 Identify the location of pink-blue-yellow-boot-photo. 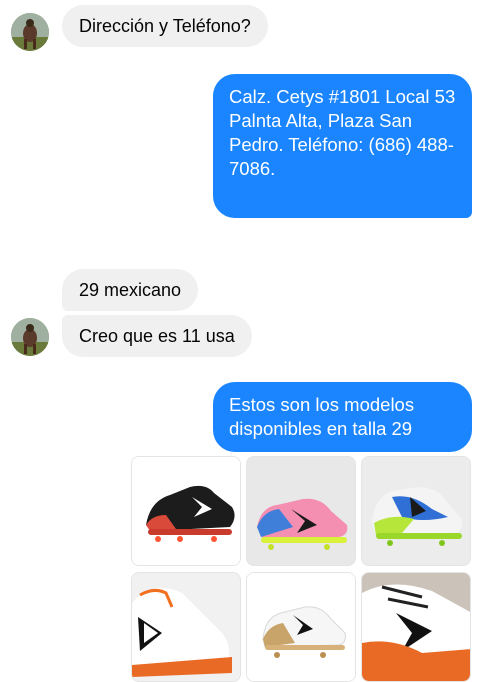
(301, 511).